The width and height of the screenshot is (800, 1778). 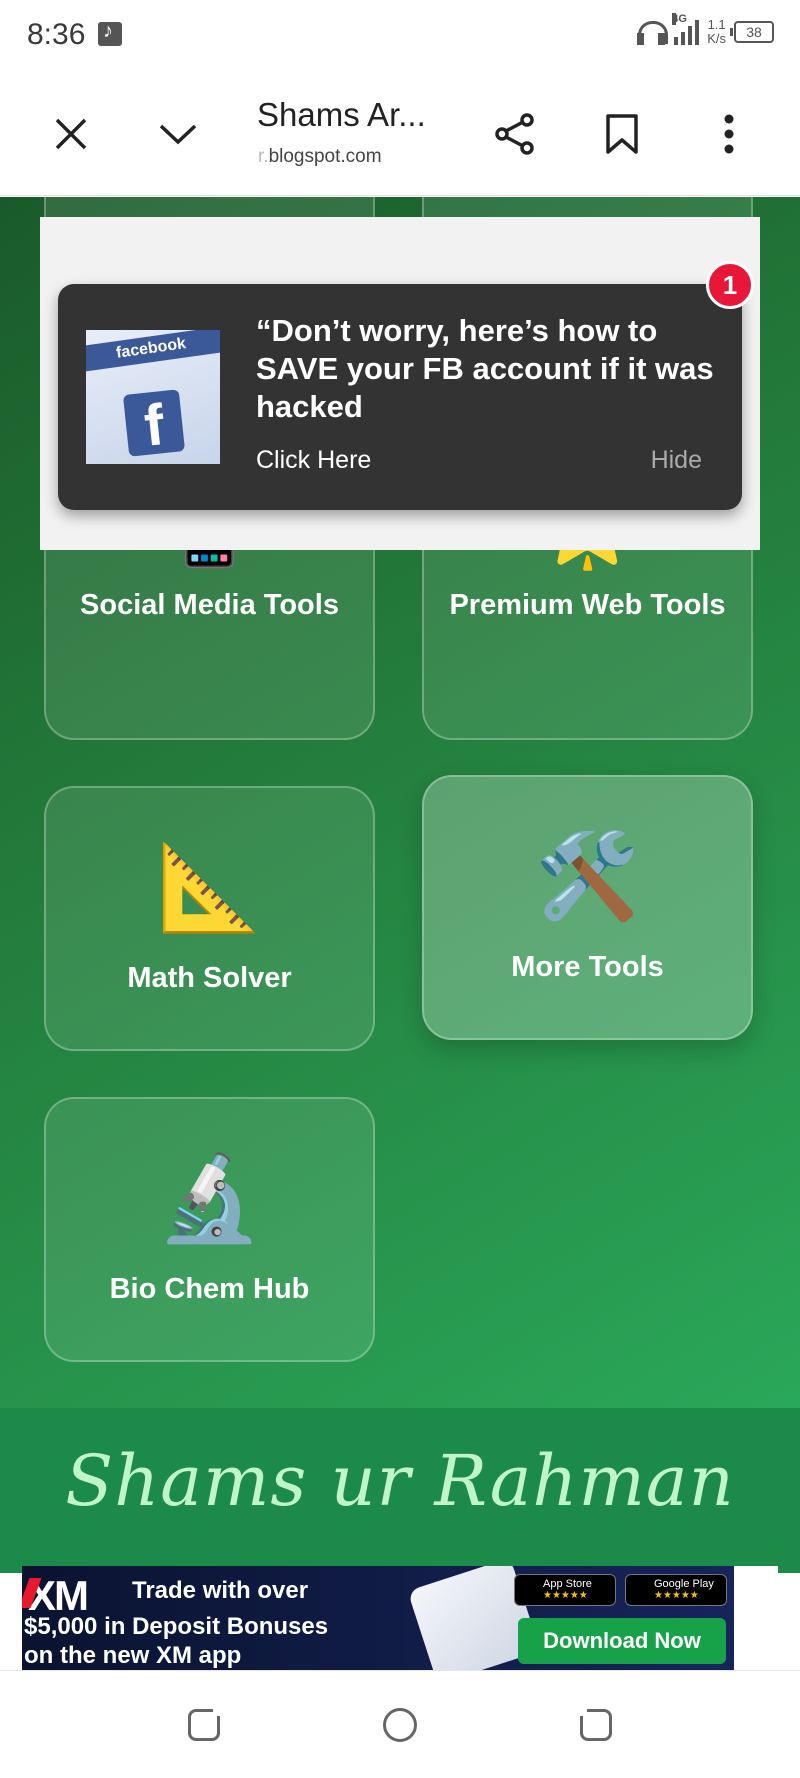 I want to click on network-speed: 1.1 K/s, so click(x=716, y=31).